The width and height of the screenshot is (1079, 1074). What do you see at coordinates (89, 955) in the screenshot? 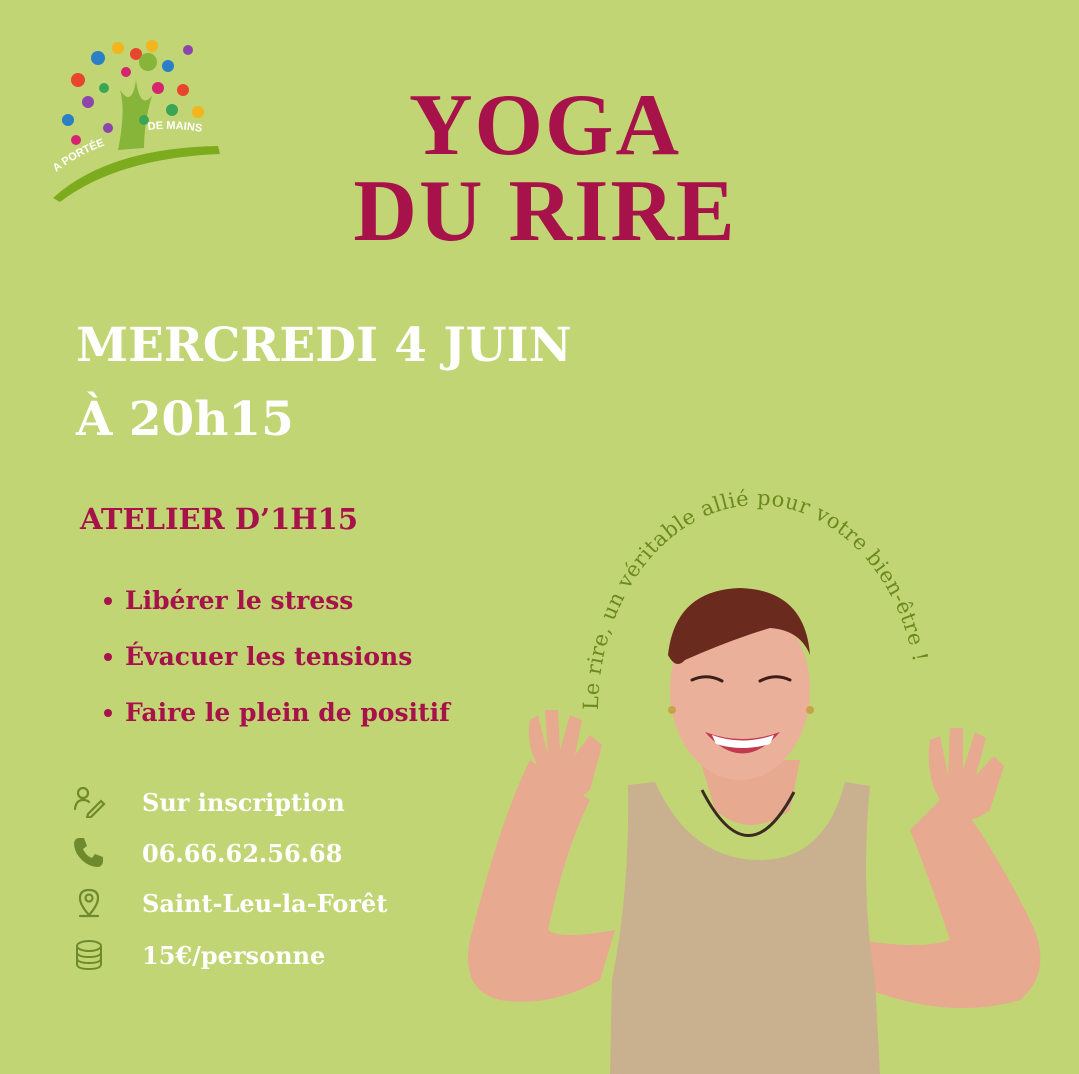
I see `coins-icon` at bounding box center [89, 955].